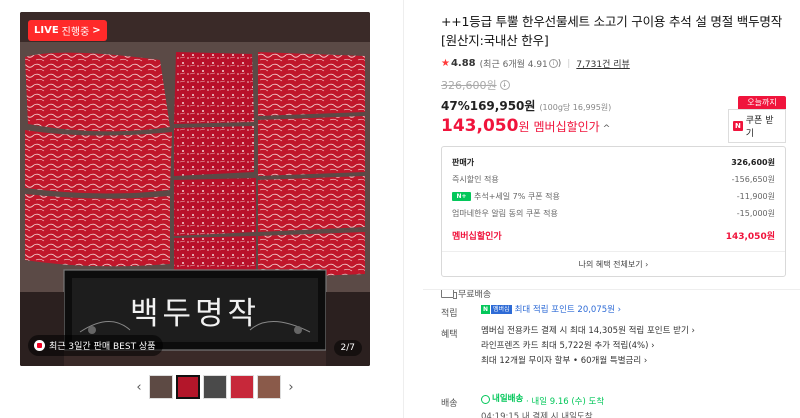 Image resolution: width=800 pixels, height=418 pixels. I want to click on breakdown-value: -156,650원, so click(753, 179).